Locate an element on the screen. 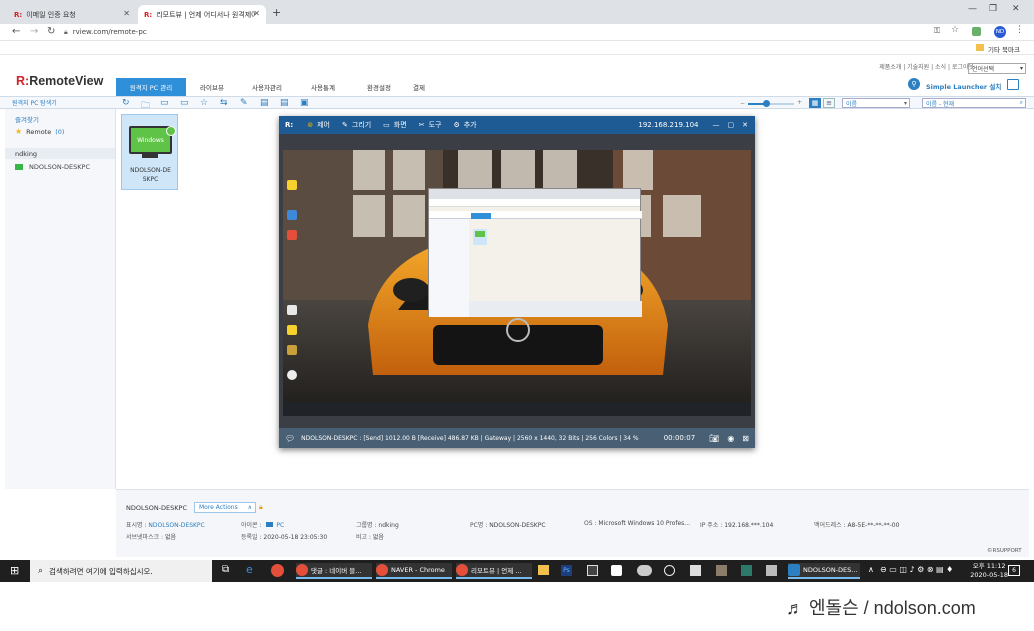 Image resolution: width=1034 pixels, height=631 pixels. reload-icon: ↻ is located at coordinates (51, 31).